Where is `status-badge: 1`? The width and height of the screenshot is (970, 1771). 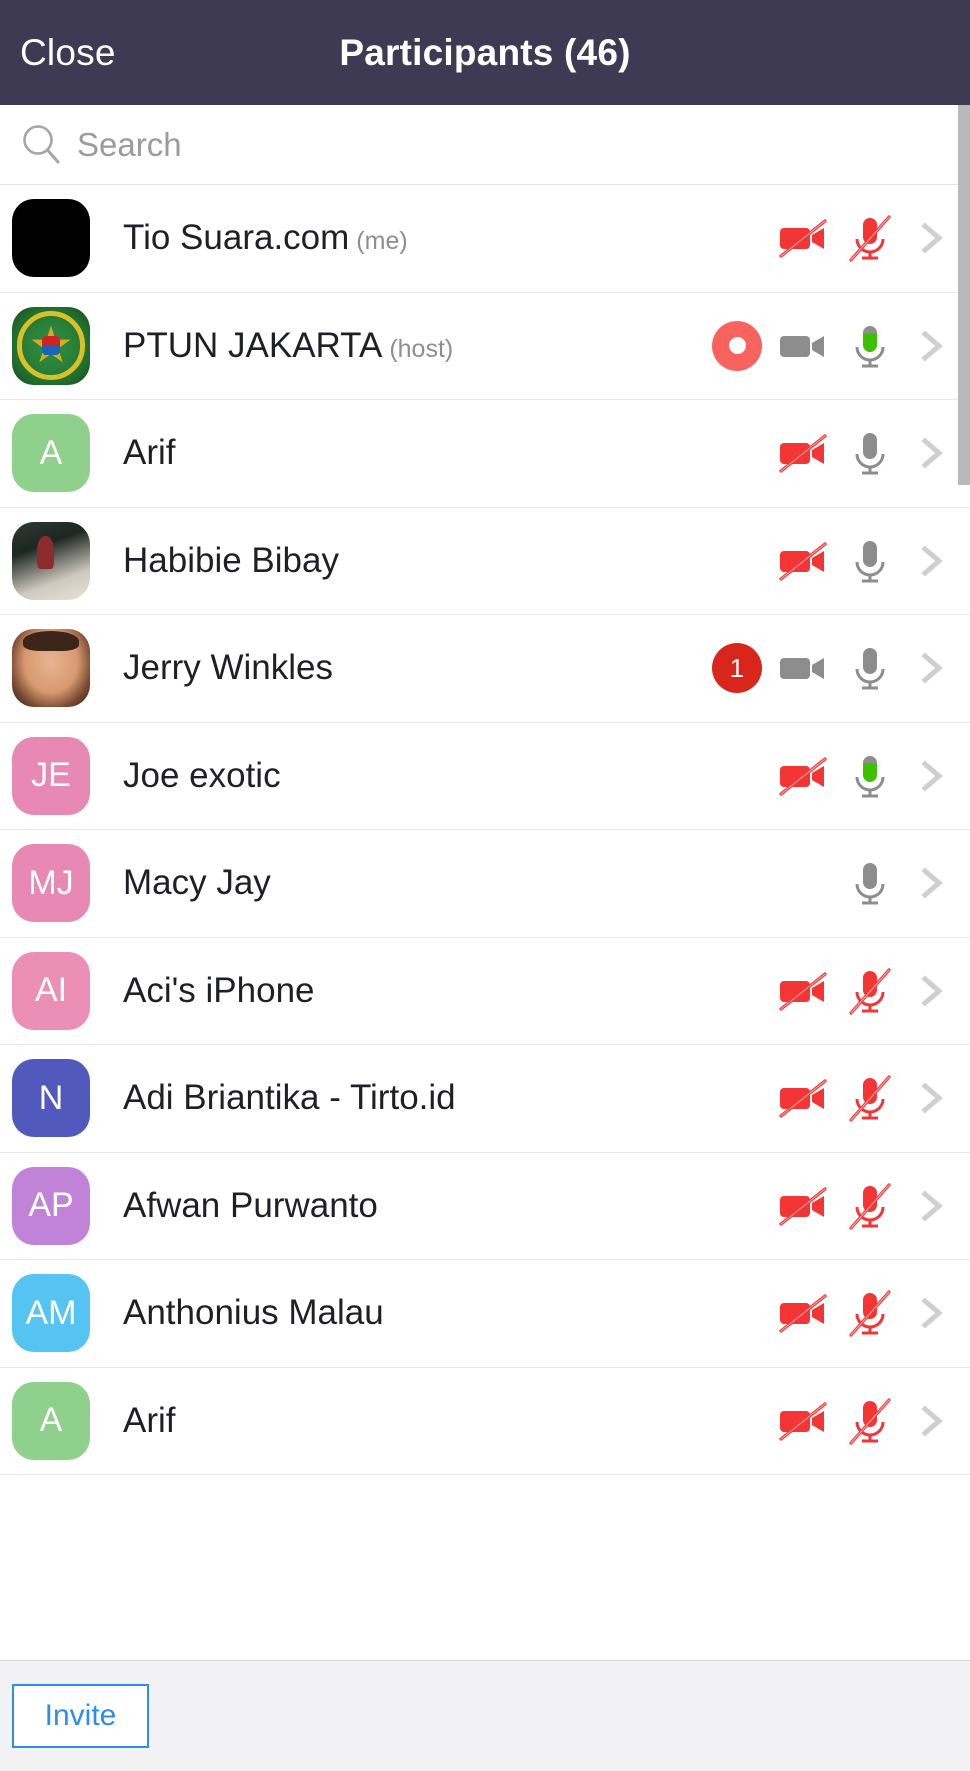 status-badge: 1 is located at coordinates (737, 668).